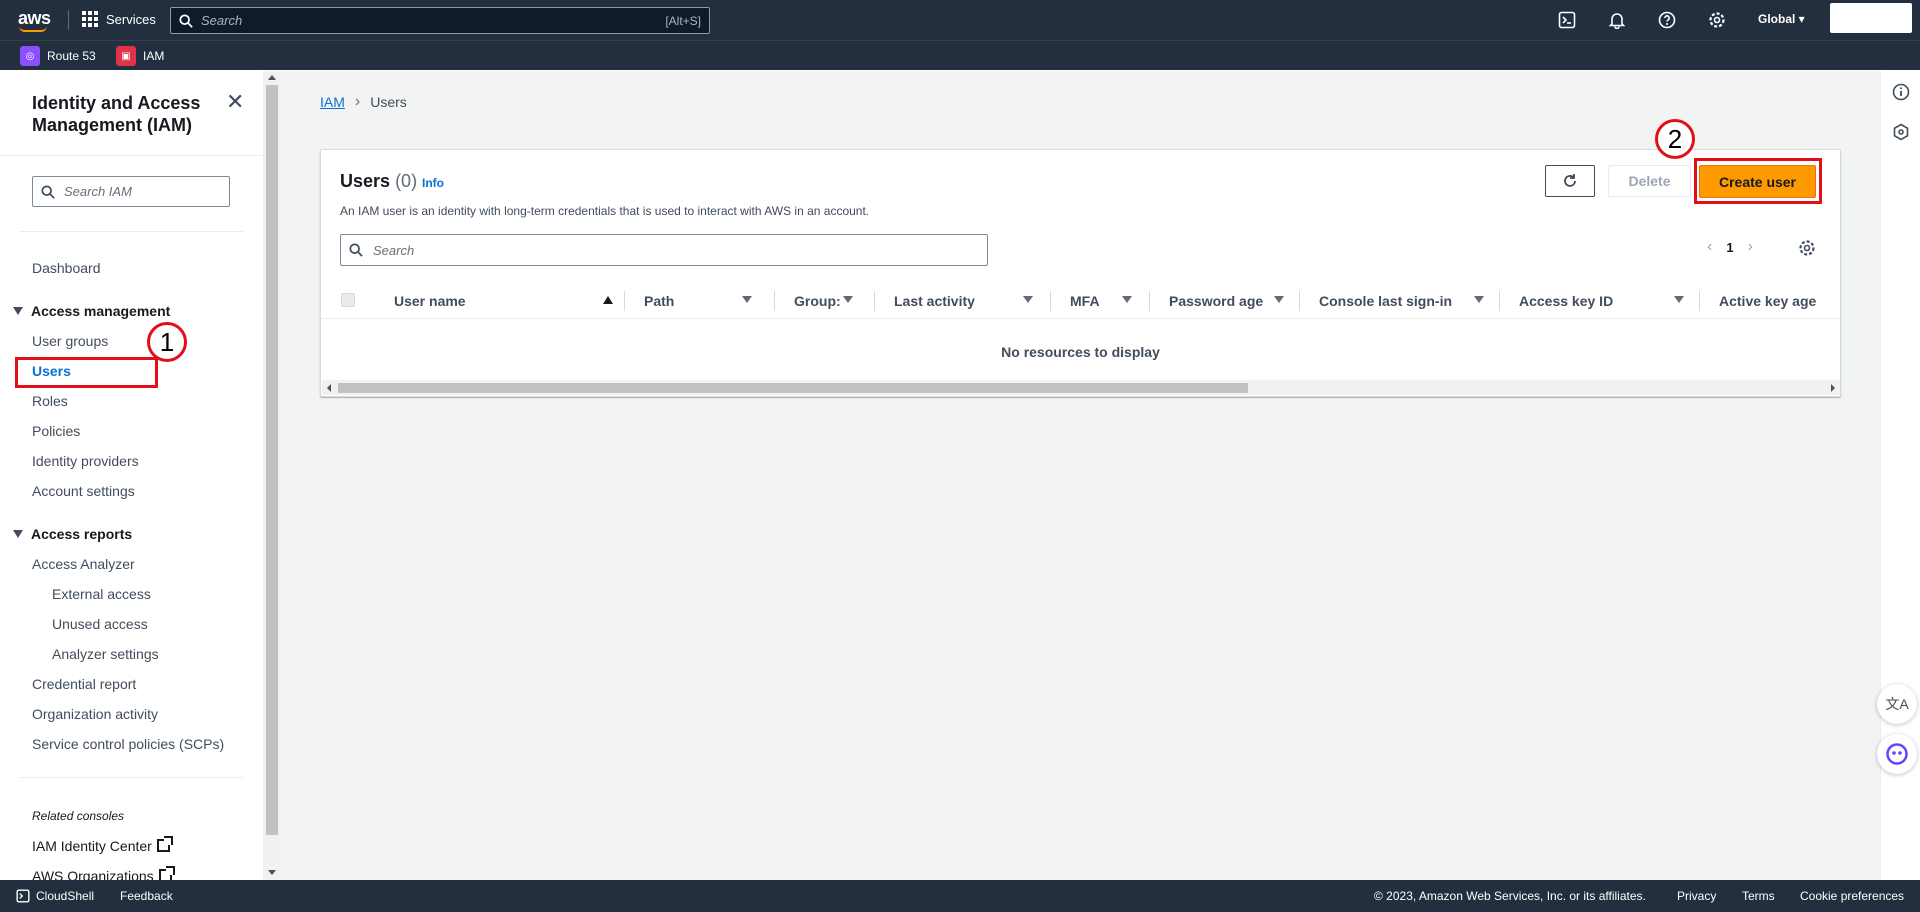 Image resolution: width=1920 pixels, height=912 pixels. What do you see at coordinates (1567, 20) in the screenshot?
I see `cloudshell-icon` at bounding box center [1567, 20].